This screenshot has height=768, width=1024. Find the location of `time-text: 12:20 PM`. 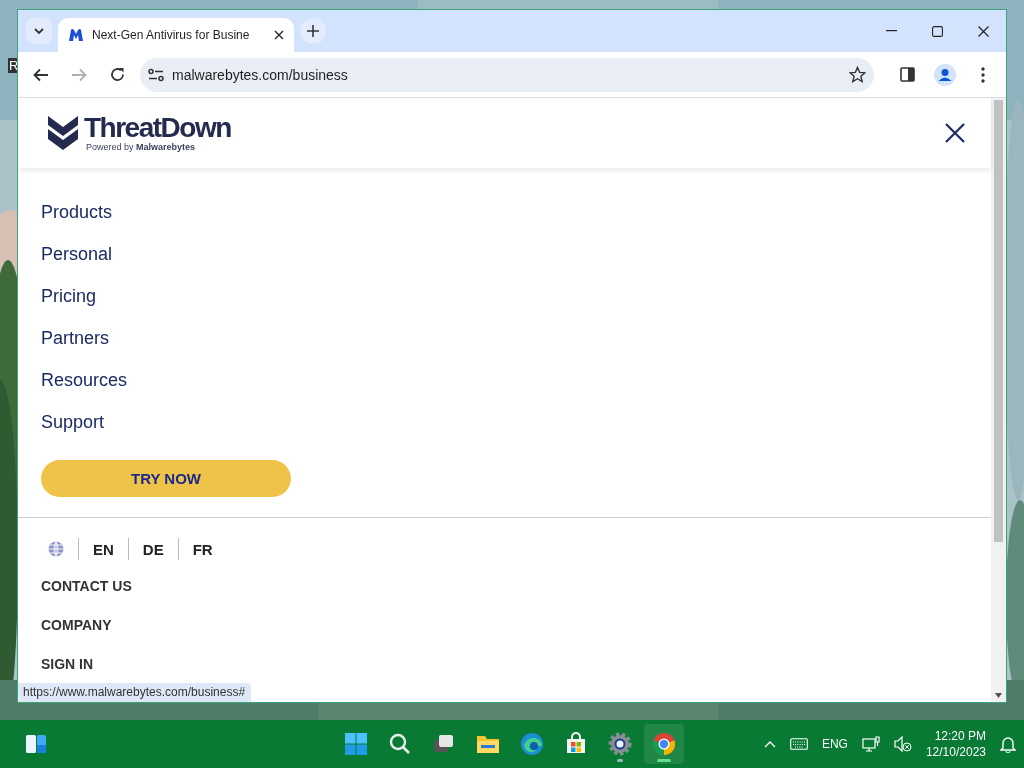

time-text: 12:20 PM is located at coordinates (960, 736).